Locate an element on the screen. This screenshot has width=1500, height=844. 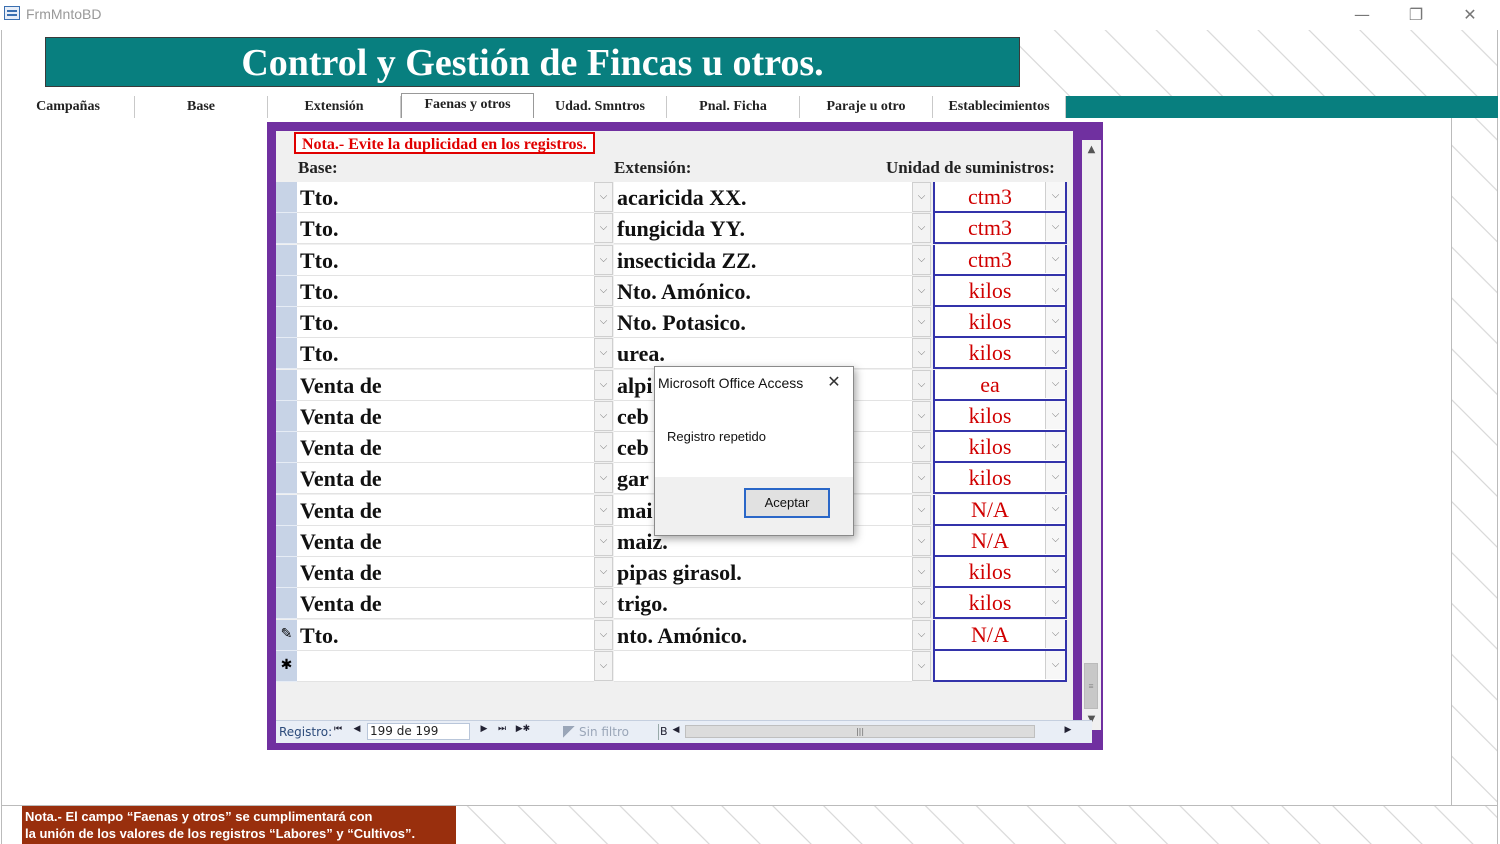
restore-button: ❐ is located at coordinates (1416, 15).